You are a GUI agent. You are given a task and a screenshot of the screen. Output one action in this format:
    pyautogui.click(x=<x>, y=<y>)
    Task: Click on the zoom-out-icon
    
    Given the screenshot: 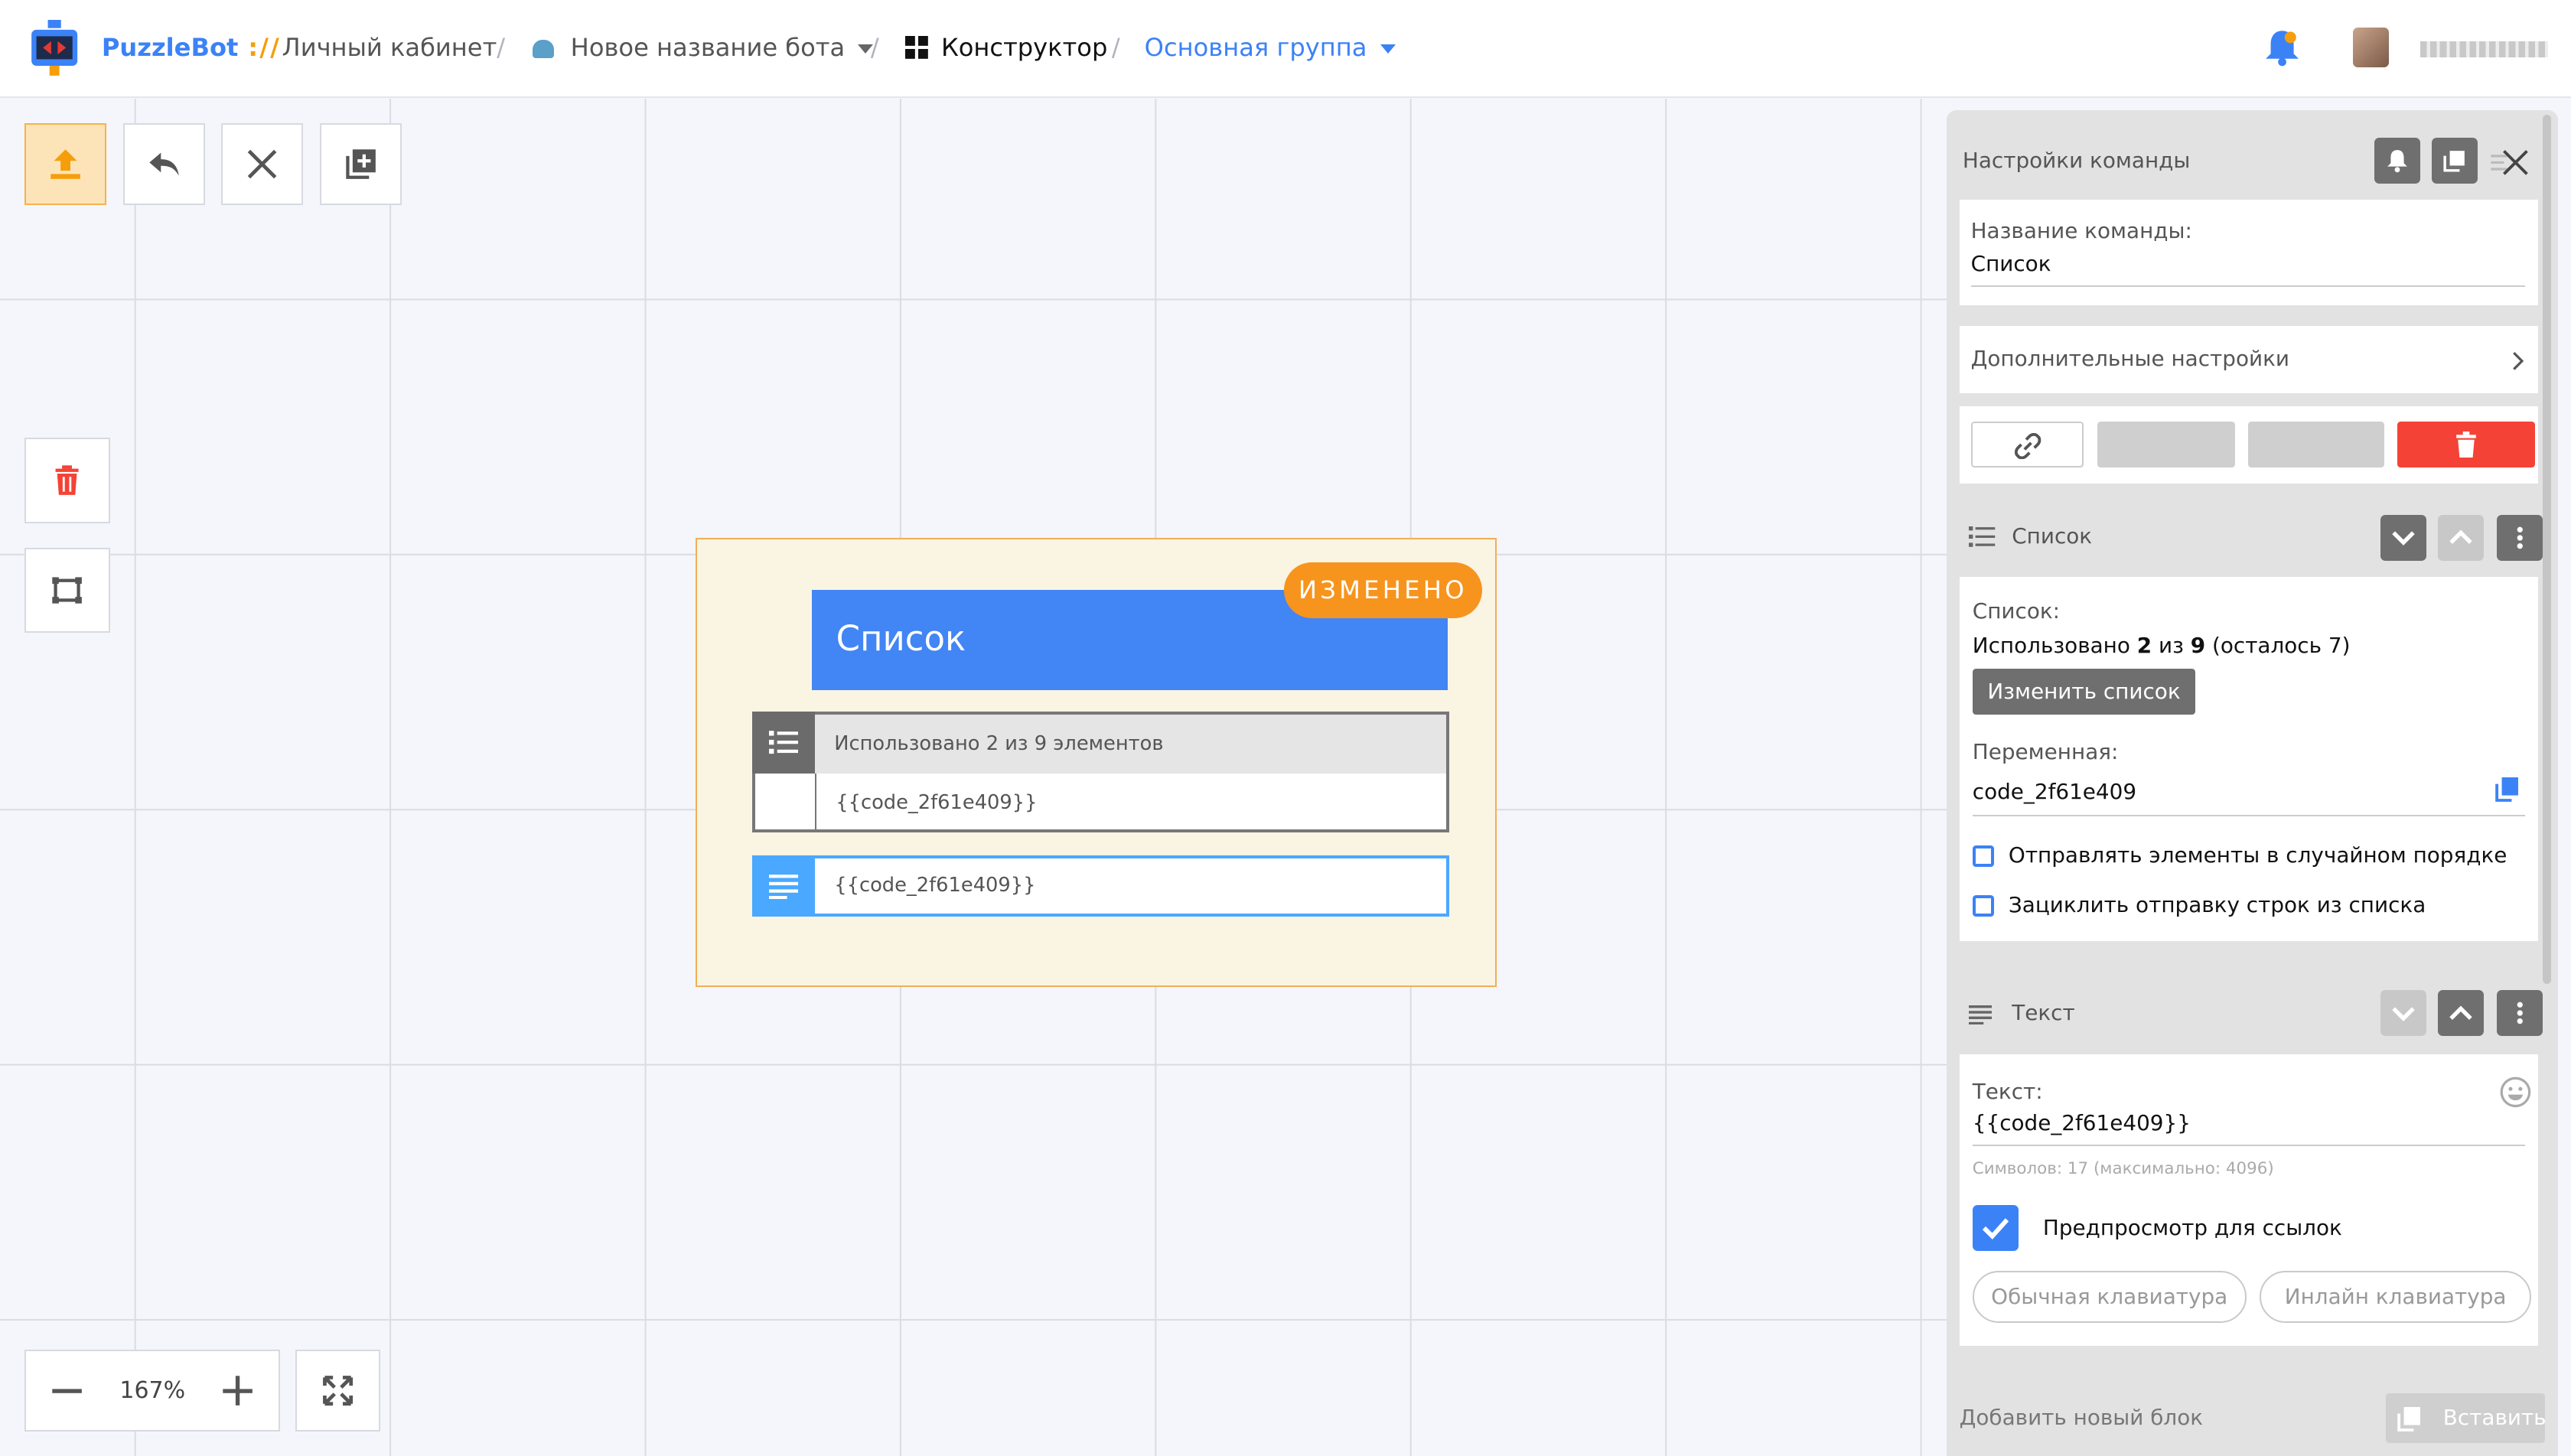 What is the action you would take?
    pyautogui.click(x=67, y=1391)
    